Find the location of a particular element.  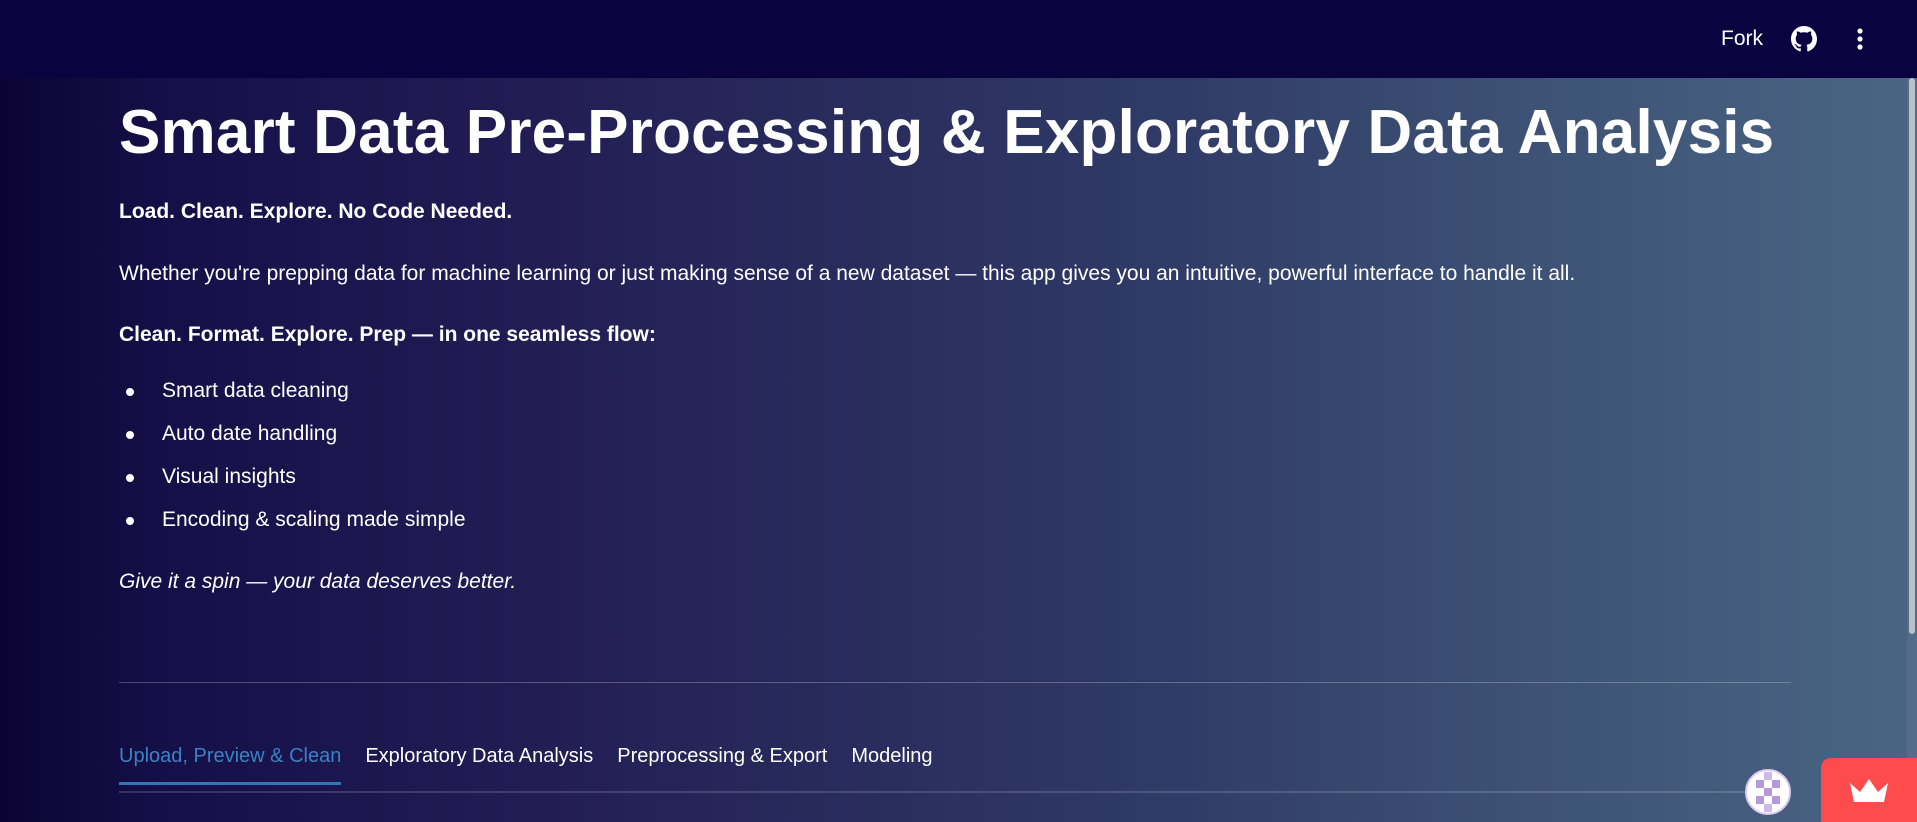

github-icon is located at coordinates (1804, 39).